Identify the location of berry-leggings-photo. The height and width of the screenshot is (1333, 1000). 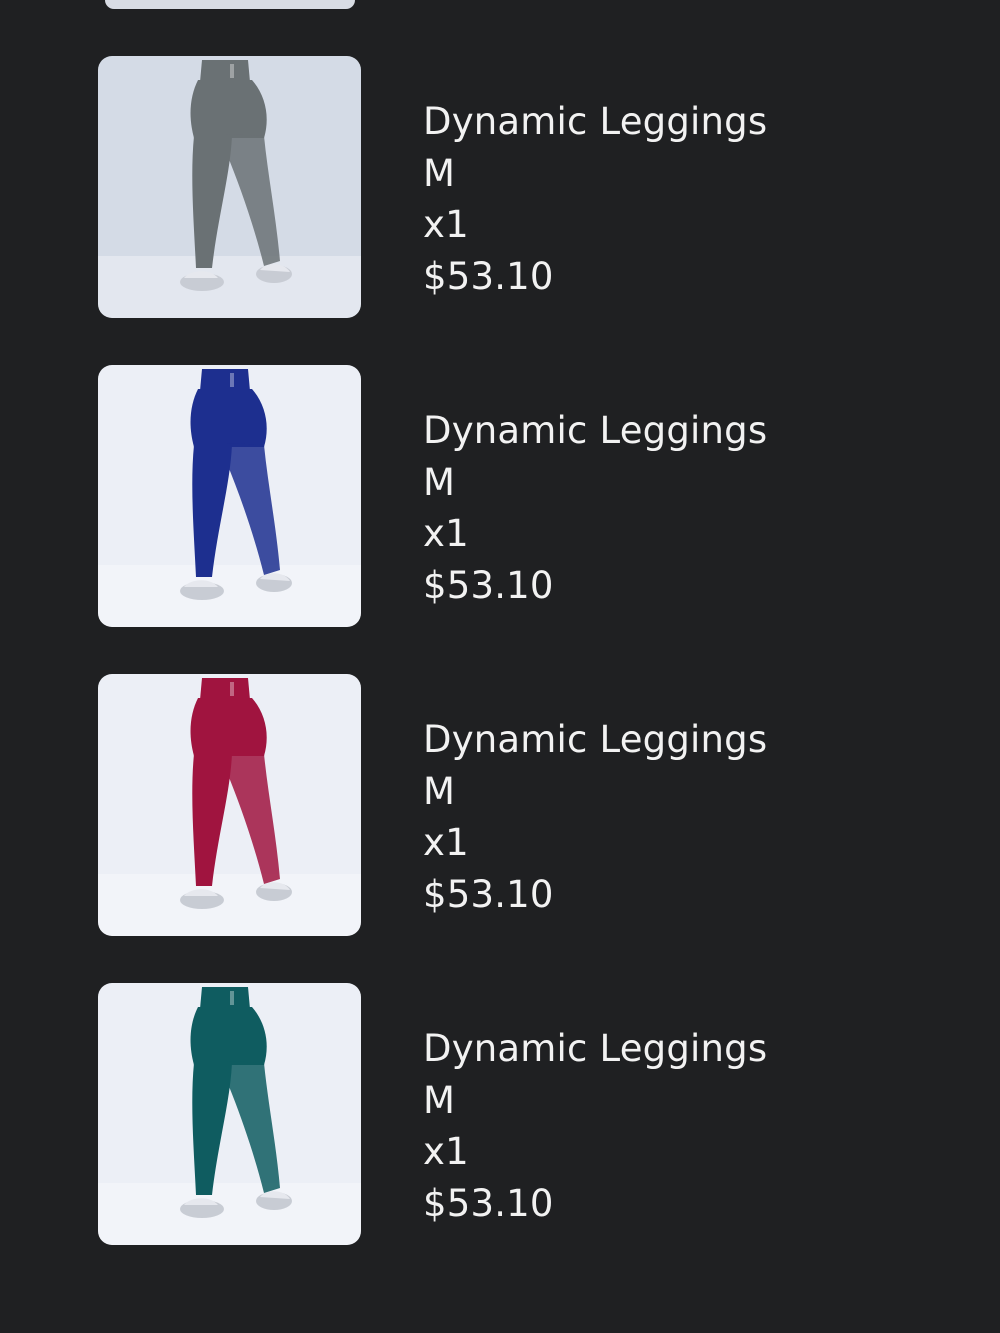
(229, 805).